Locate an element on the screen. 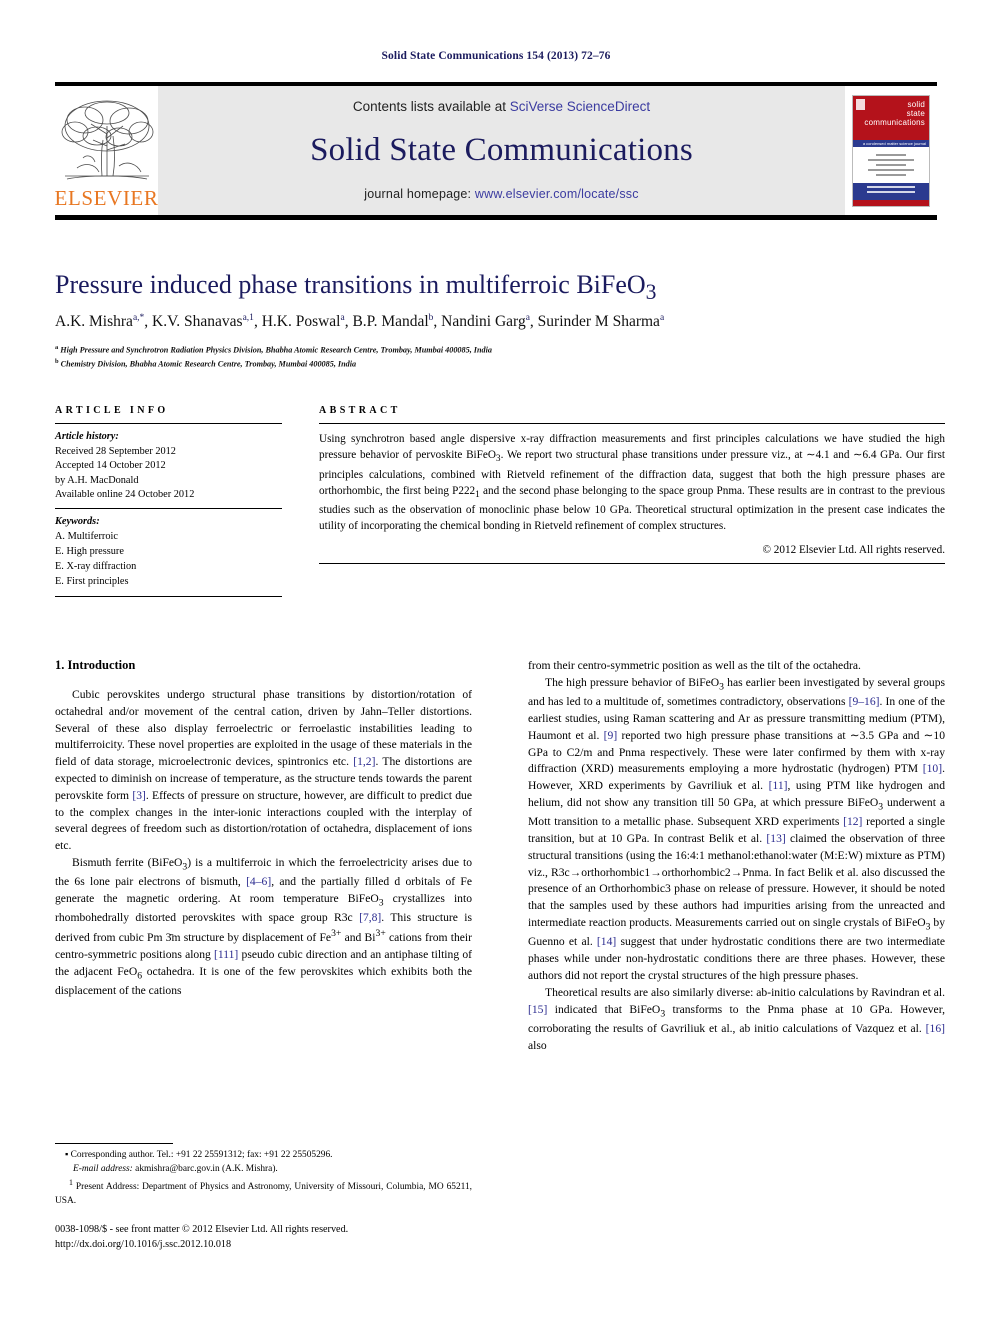 Image resolution: width=992 pixels, height=1323 pixels. sciencedirect-link: SciVerse ScienceDirect is located at coordinates (580, 106).